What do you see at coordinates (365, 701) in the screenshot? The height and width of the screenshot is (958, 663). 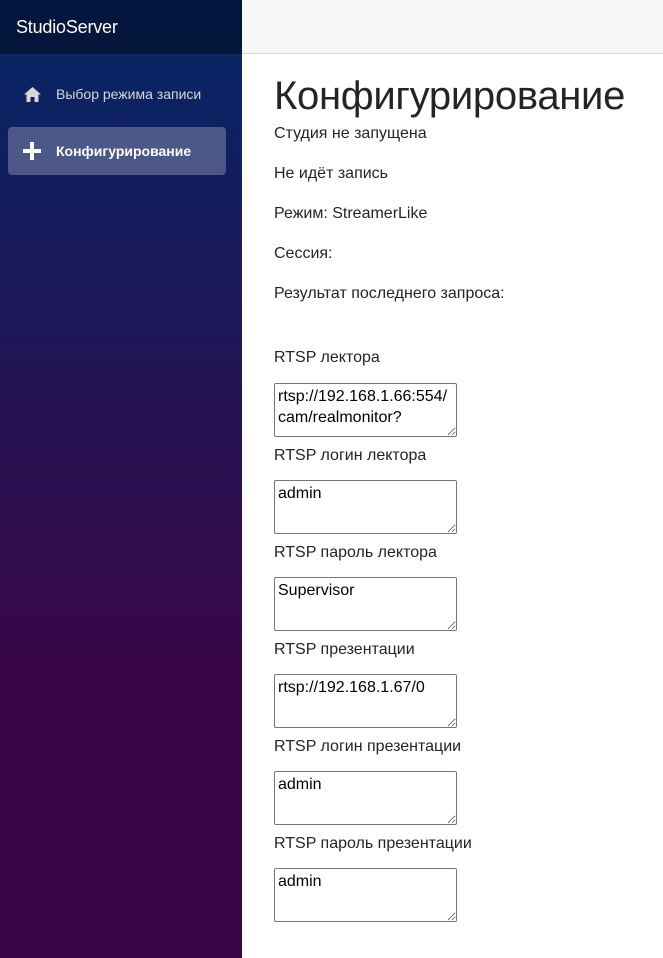 I see `presentation-rtsp-input: rtsp://192.168.1.67/0` at bounding box center [365, 701].